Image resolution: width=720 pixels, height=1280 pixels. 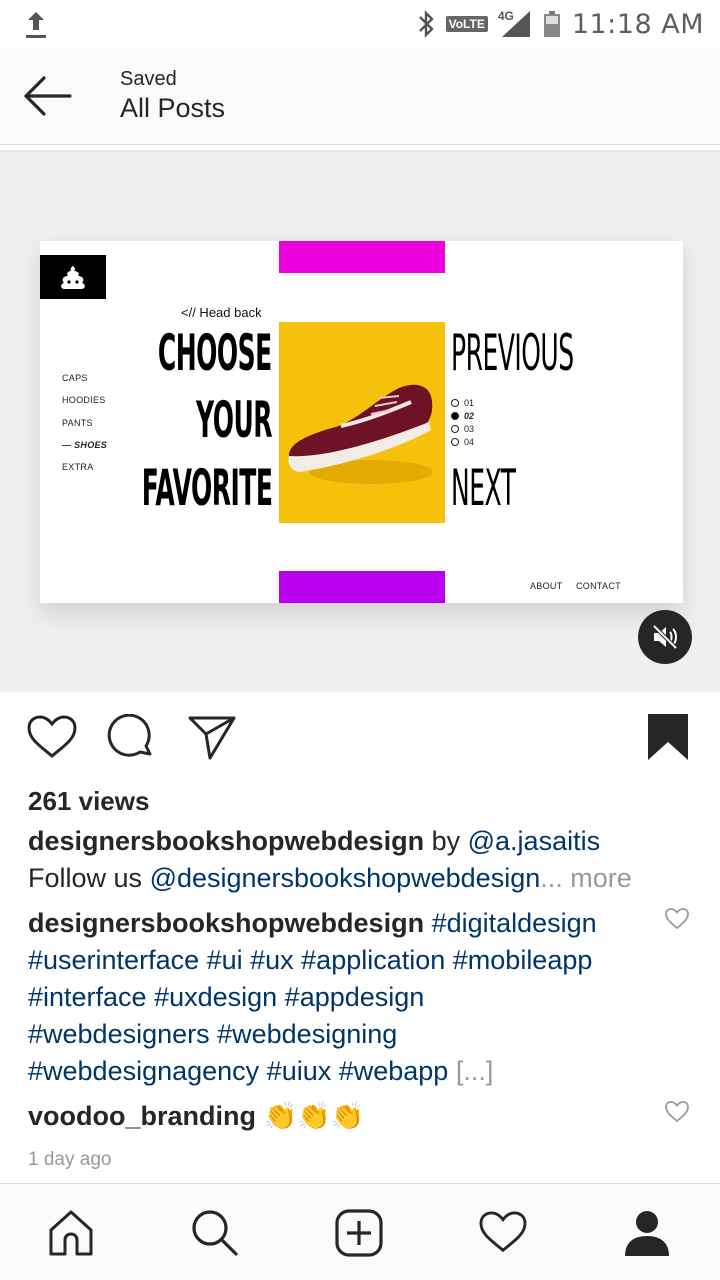 What do you see at coordinates (446, 841) in the screenshot?
I see `caption-by: by` at bounding box center [446, 841].